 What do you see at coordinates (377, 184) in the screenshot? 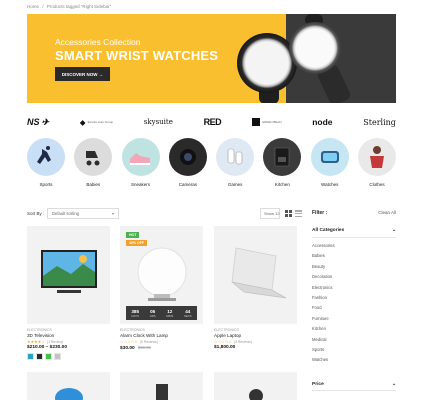
I see `category-label: Clothes` at bounding box center [377, 184].